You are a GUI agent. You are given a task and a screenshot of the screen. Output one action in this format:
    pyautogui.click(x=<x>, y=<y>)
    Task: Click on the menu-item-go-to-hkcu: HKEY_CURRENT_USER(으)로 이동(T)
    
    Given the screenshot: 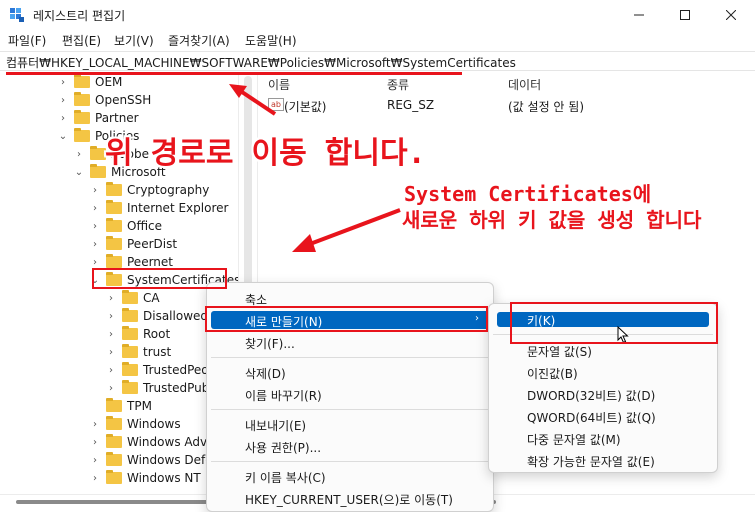 What is the action you would take?
    pyautogui.click(x=349, y=499)
    